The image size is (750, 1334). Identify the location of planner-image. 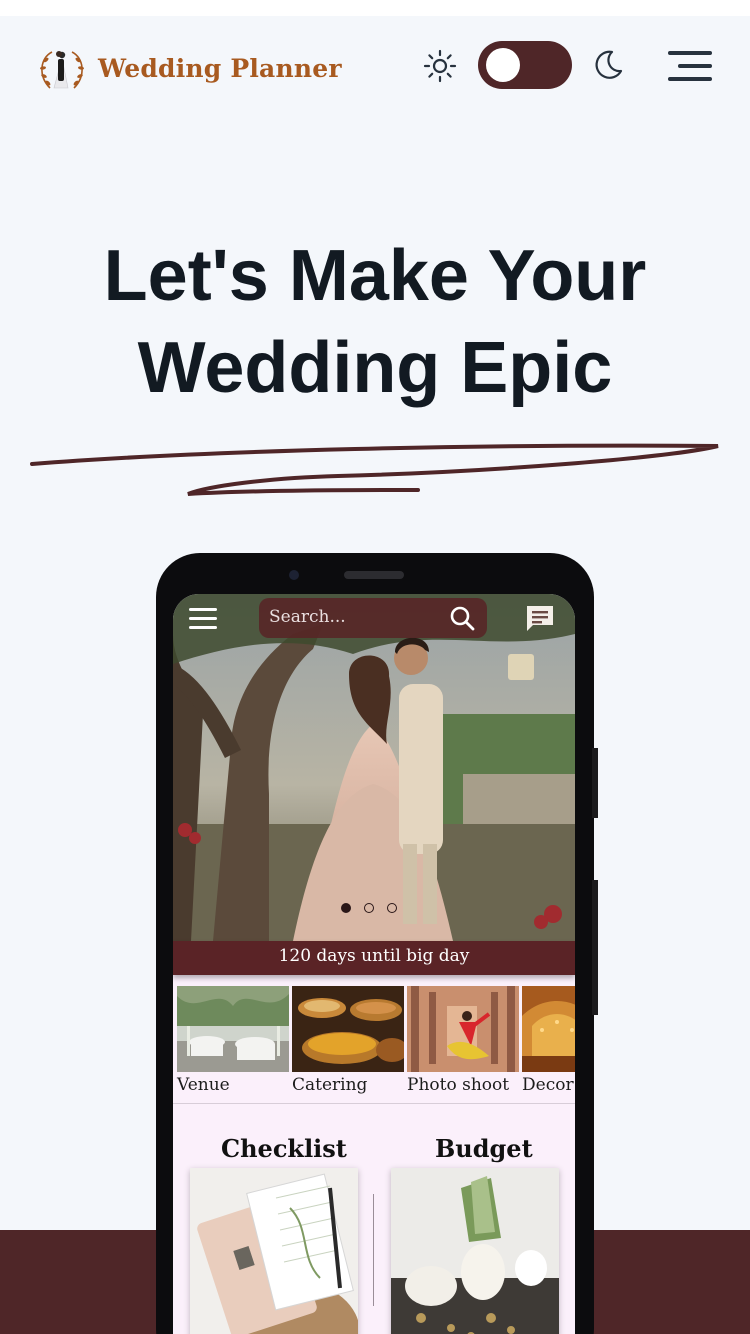
(274, 1251).